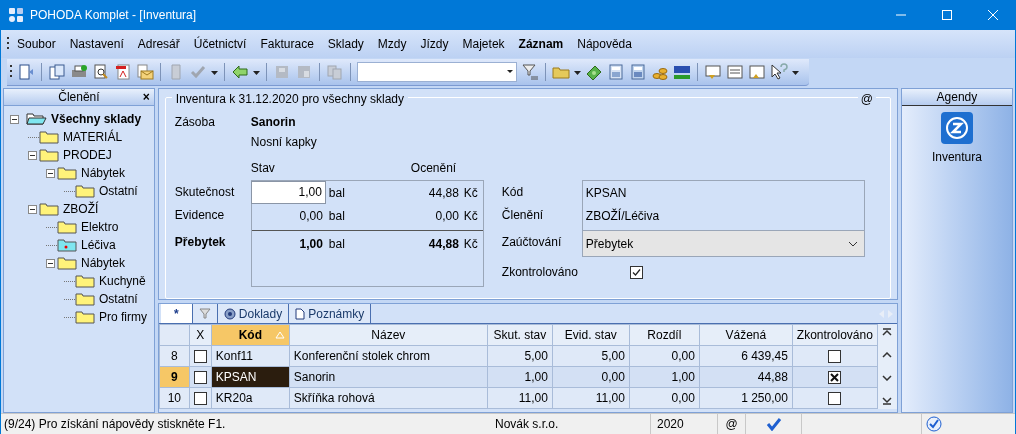 The width and height of the screenshot is (1016, 434). What do you see at coordinates (205, 313) in the screenshot?
I see `tab` at bounding box center [205, 313].